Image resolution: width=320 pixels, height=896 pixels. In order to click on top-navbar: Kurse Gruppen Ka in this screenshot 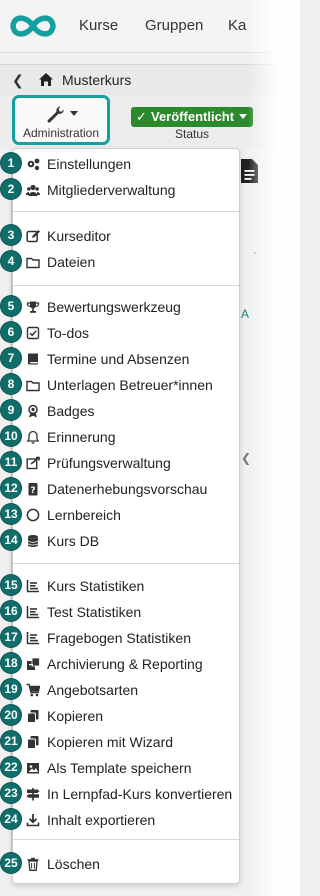, I will do `click(150, 26)`.